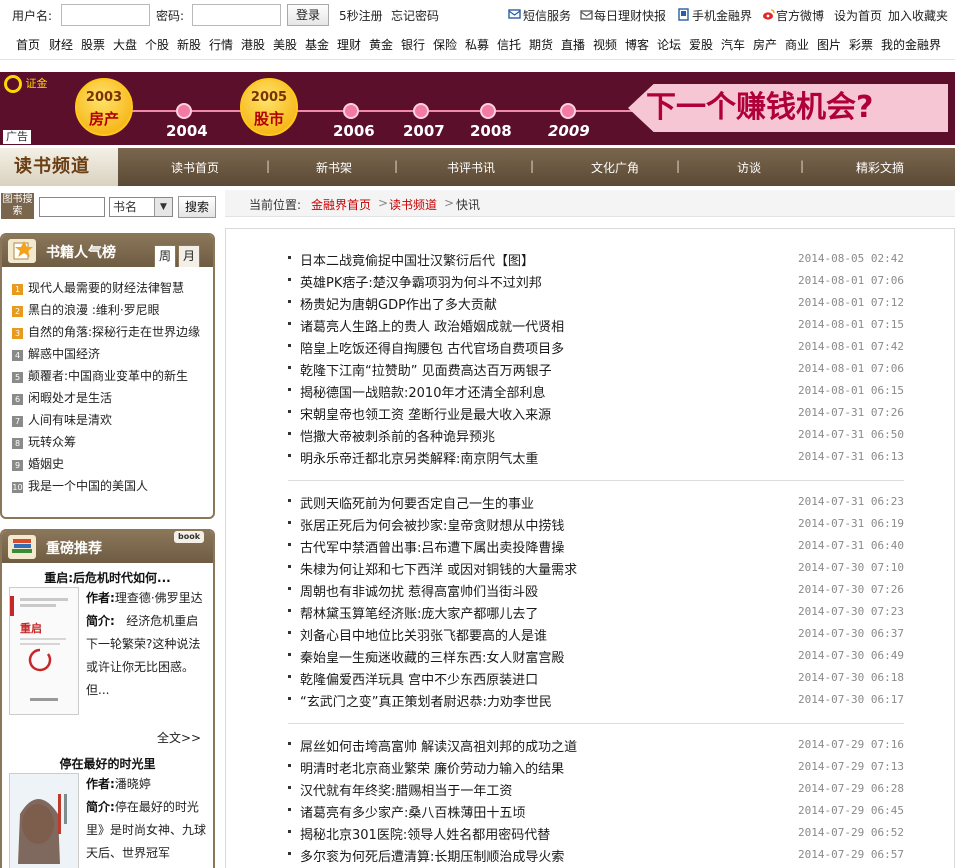 This screenshot has height=868, width=955. What do you see at coordinates (423, 634) in the screenshot?
I see `news-title: 刘备心目中地位比关羽张飞都要高的人是谁` at bounding box center [423, 634].